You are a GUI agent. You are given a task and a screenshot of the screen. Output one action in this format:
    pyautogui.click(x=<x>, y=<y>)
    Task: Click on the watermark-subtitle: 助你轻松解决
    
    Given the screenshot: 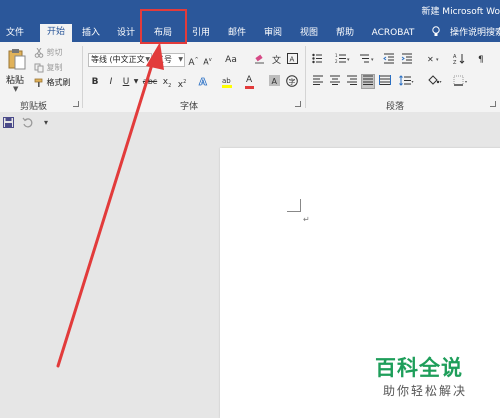 What is the action you would take?
    pyautogui.click(x=425, y=391)
    